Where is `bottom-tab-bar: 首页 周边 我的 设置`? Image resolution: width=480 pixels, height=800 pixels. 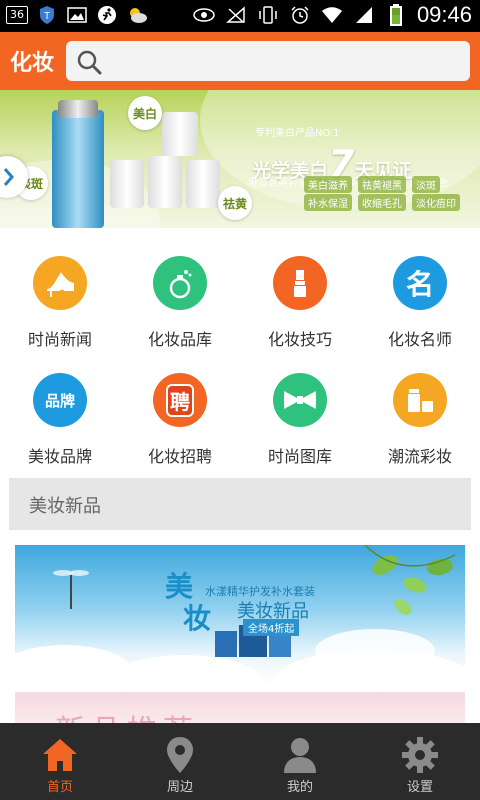 bottom-tab-bar: 首页 周边 我的 设置 is located at coordinates (240, 761).